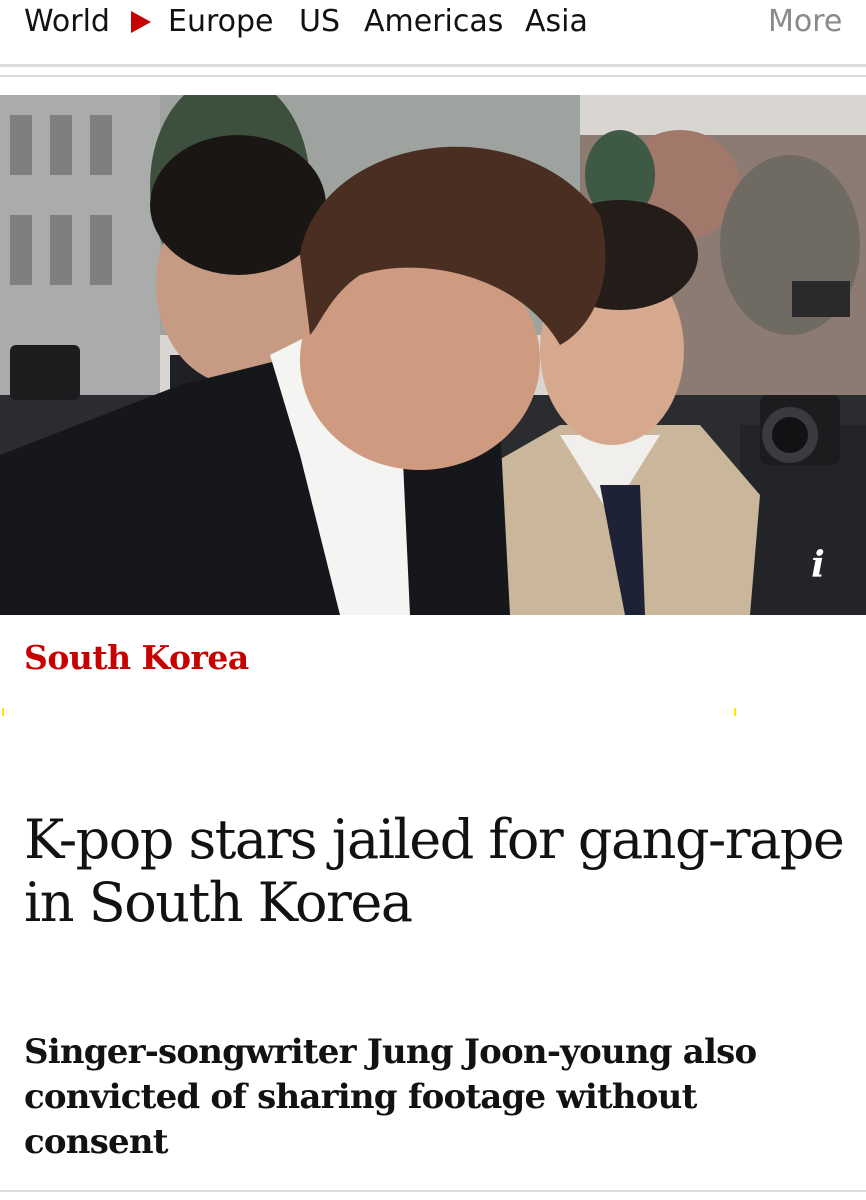  I want to click on info-icon: i, so click(818, 565).